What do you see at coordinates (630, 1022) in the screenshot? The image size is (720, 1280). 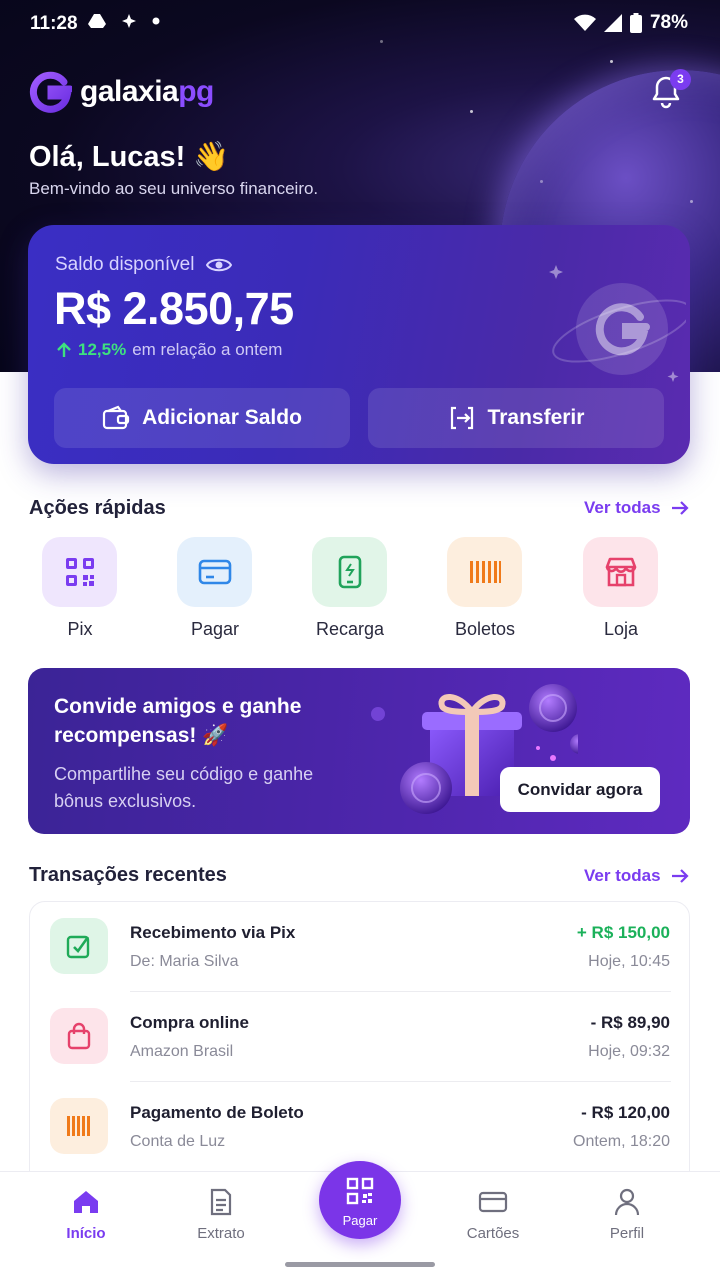 I see `transaction-amount: - R$ 89,90` at bounding box center [630, 1022].